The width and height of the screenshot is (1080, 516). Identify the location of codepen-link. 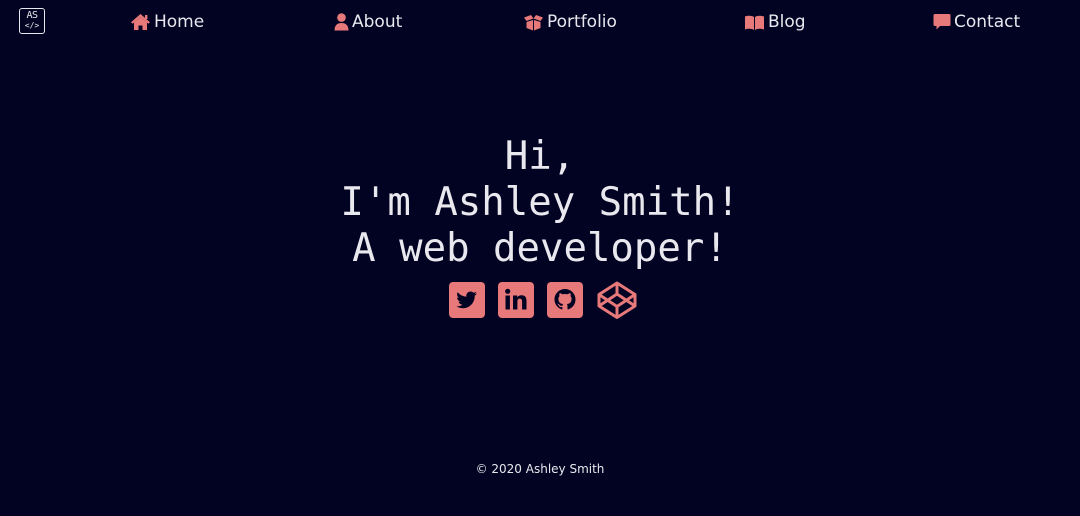
(616, 300).